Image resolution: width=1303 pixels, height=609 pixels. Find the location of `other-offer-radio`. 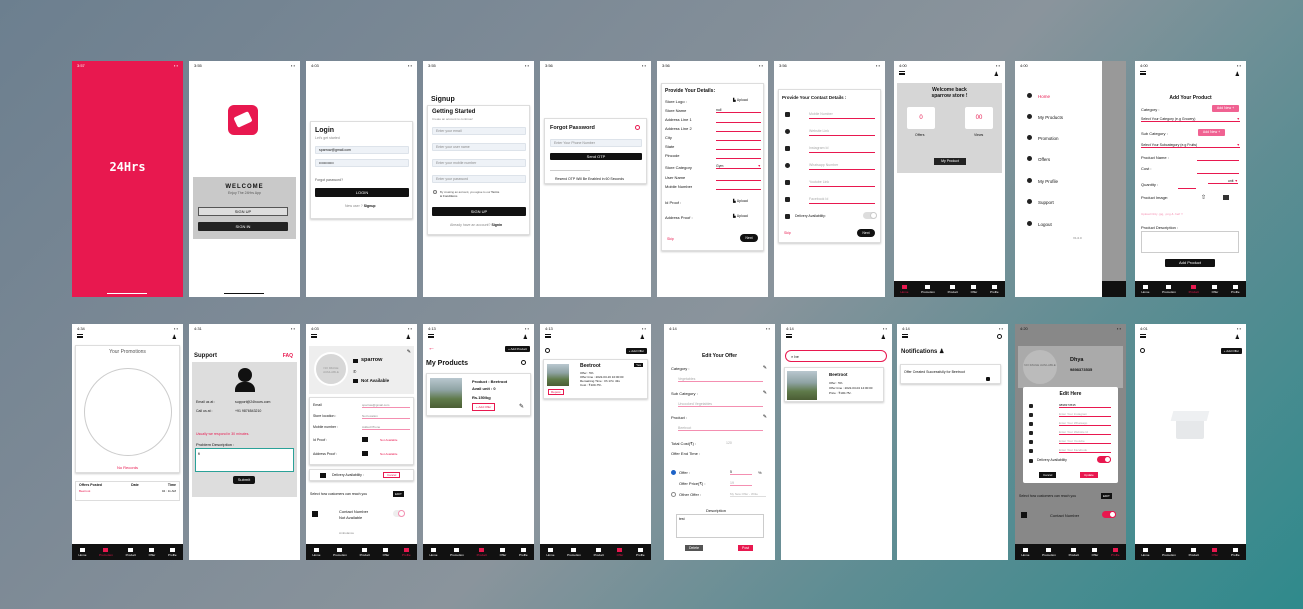

other-offer-radio is located at coordinates (673, 494).